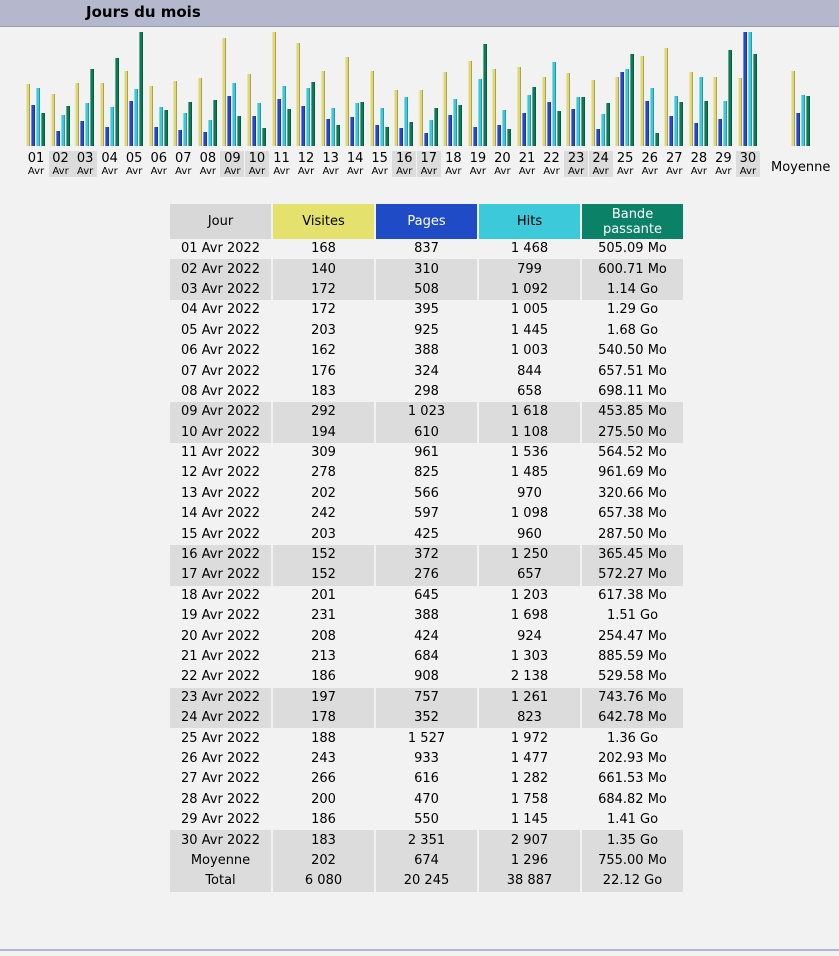  Describe the element at coordinates (529, 534) in the screenshot. I see `cell-hits: 960` at that location.